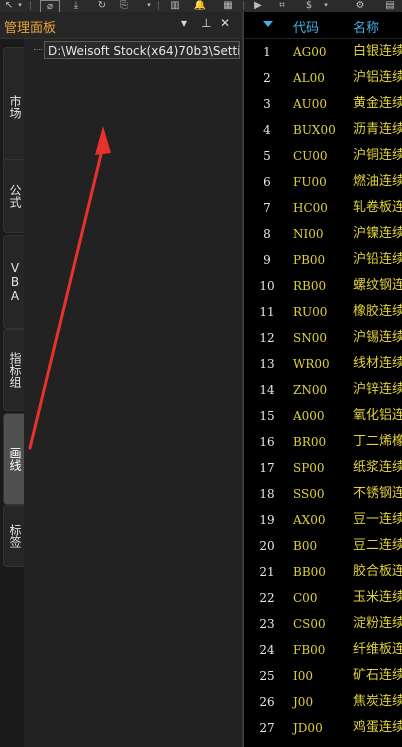 This screenshot has width=402, height=747. Describe the element at coordinates (66, 297) in the screenshot. I see `annotation-arrow-shaft` at that location.